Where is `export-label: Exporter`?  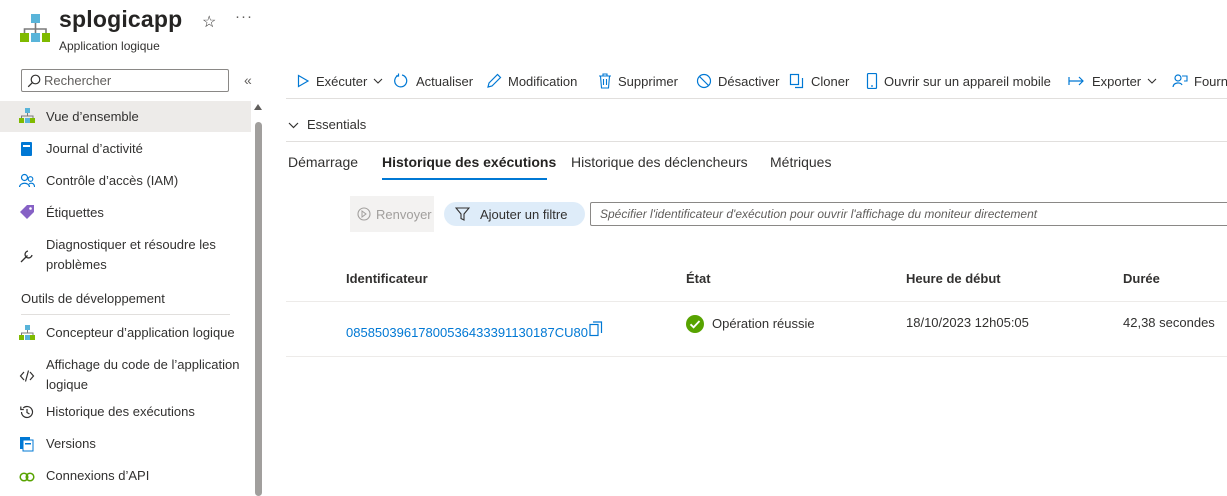 export-label: Exporter is located at coordinates (1117, 81).